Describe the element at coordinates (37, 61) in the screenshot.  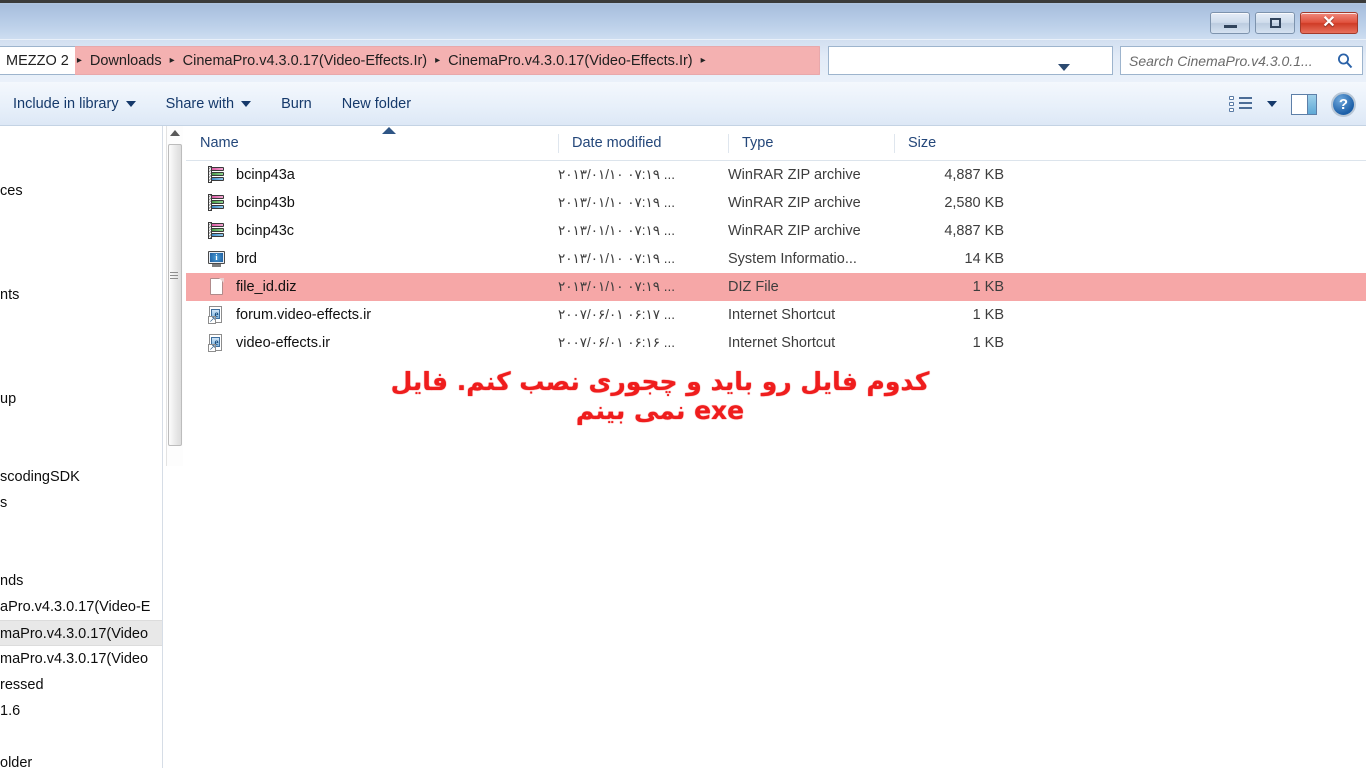
I see `breadcrumb-item-0: MEZZO 2` at that location.